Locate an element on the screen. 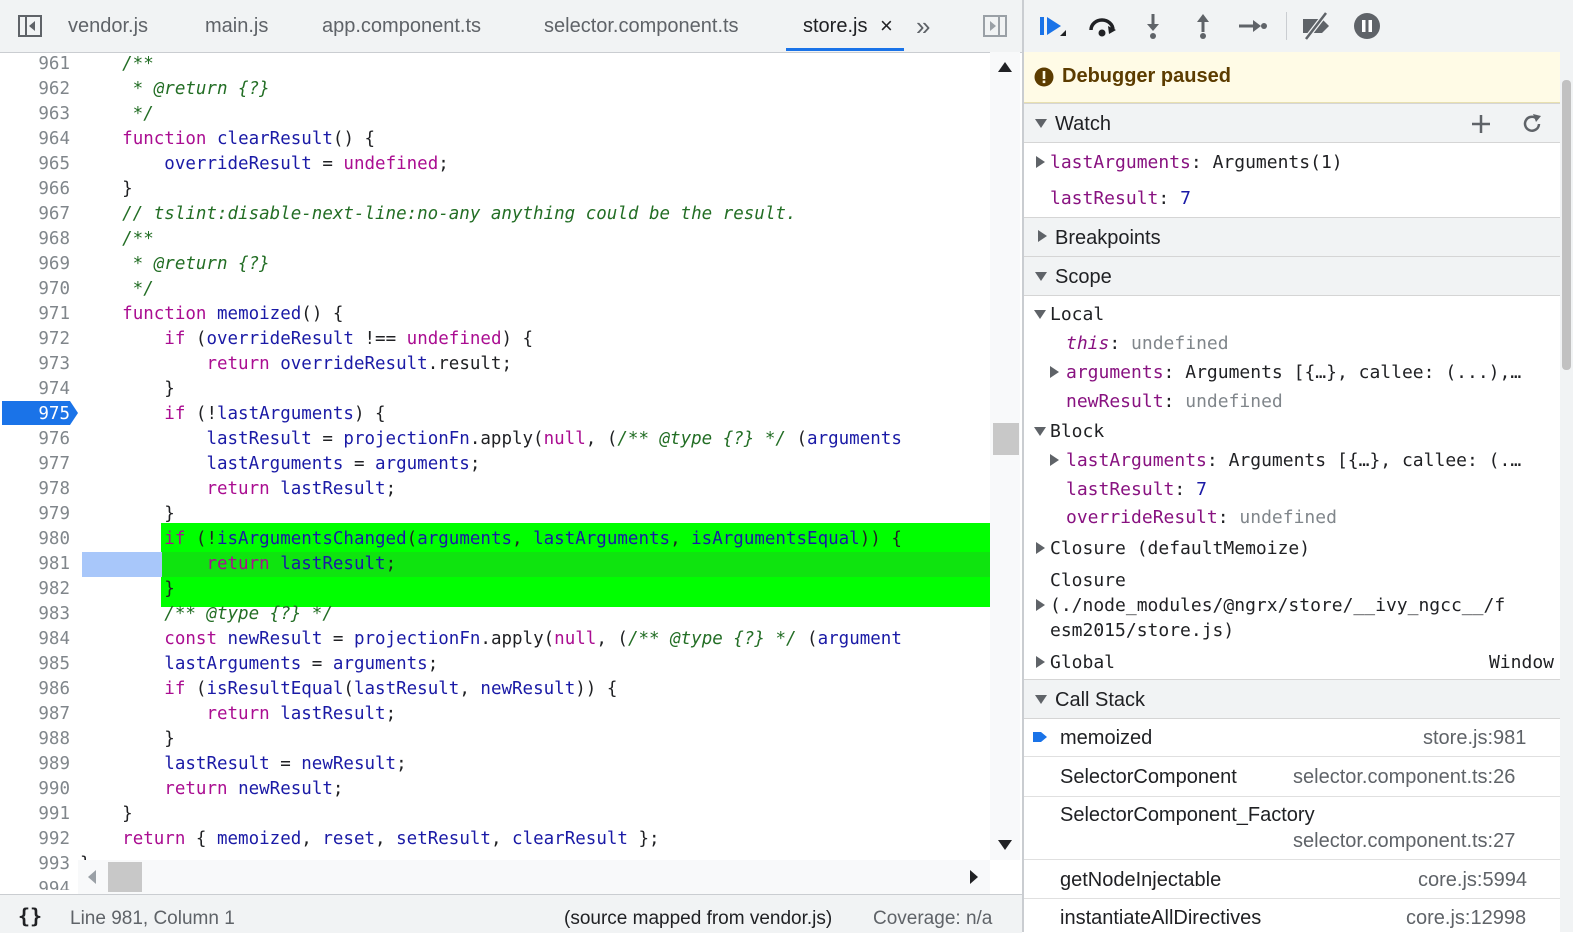  call-frame-location: selector.component.ts:26 is located at coordinates (1404, 777).